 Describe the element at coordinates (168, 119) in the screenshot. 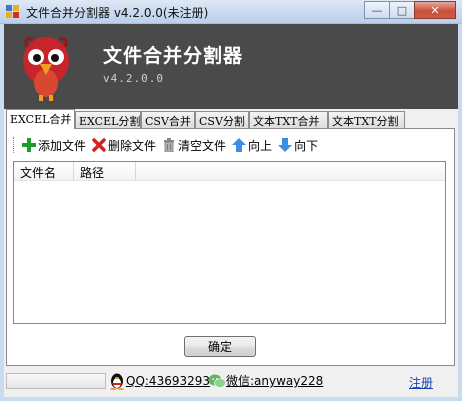

I see `tab-csv-merge: CSV合并` at that location.